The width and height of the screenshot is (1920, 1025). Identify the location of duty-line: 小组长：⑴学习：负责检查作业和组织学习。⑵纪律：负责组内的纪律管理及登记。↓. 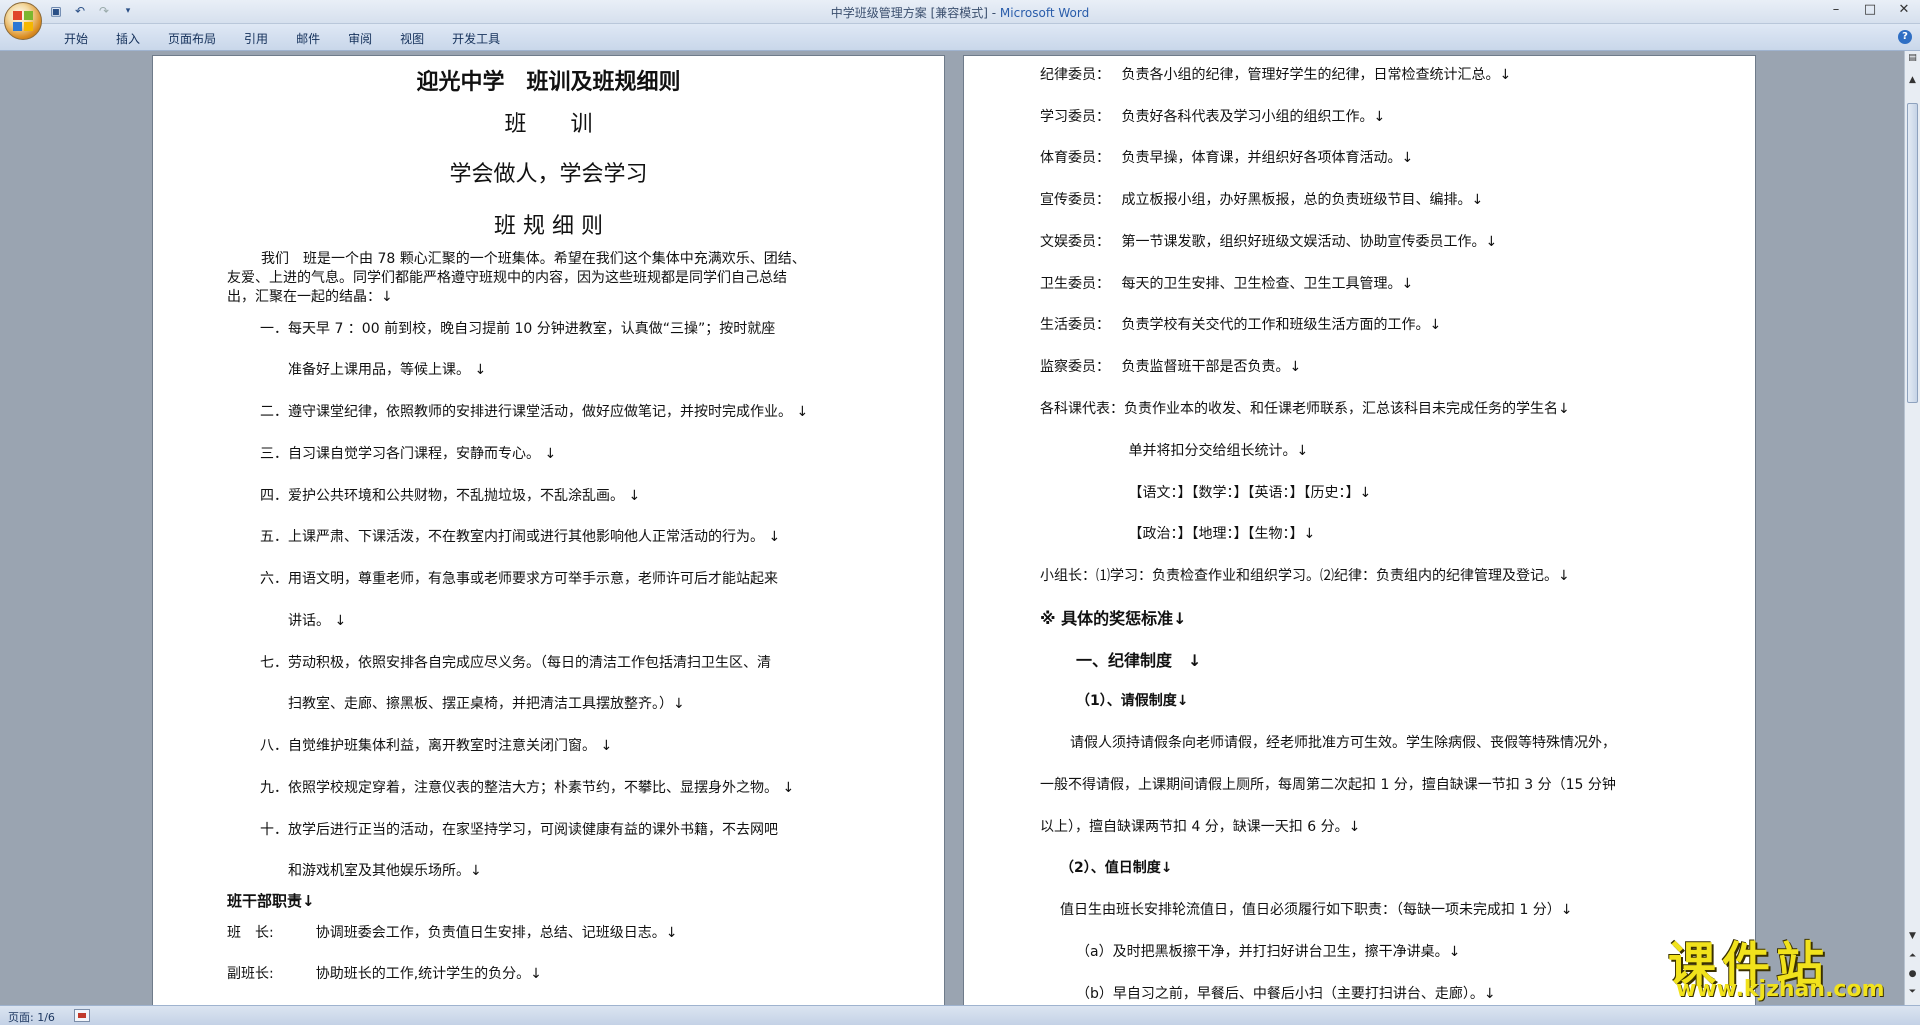
(1305, 576).